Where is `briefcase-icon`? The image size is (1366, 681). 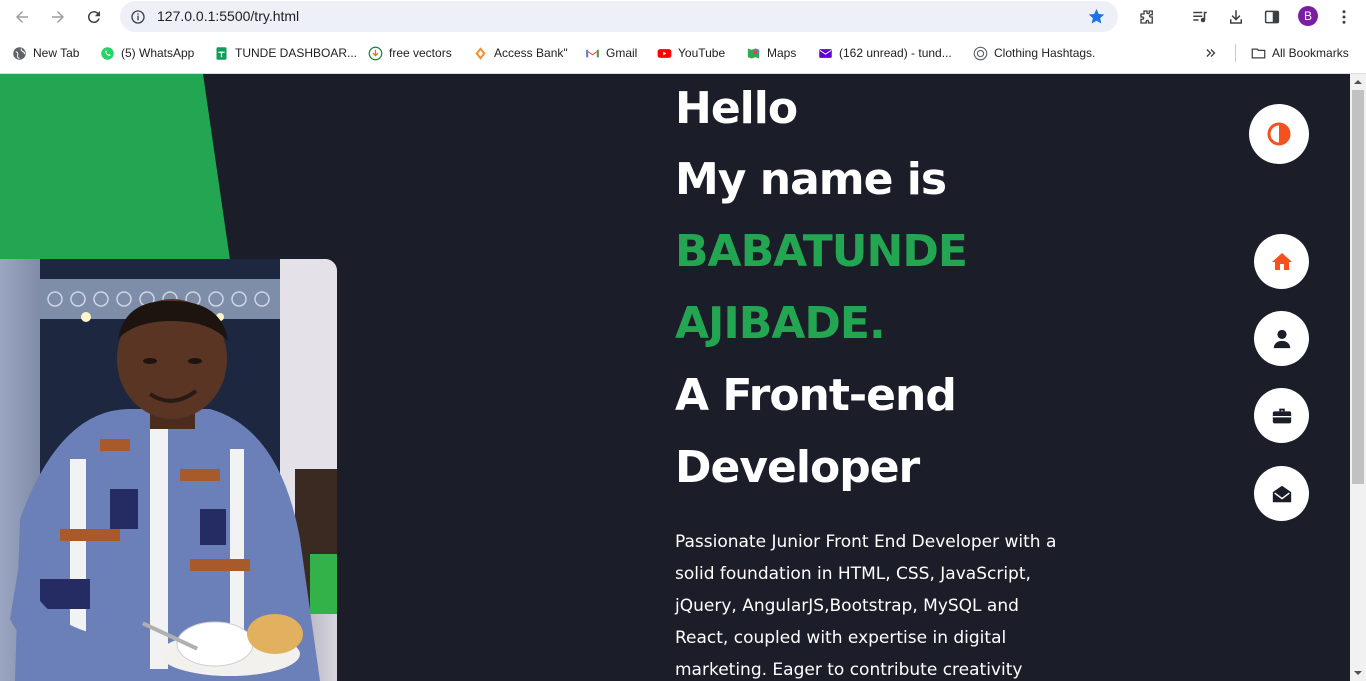
briefcase-icon is located at coordinates (1281, 415).